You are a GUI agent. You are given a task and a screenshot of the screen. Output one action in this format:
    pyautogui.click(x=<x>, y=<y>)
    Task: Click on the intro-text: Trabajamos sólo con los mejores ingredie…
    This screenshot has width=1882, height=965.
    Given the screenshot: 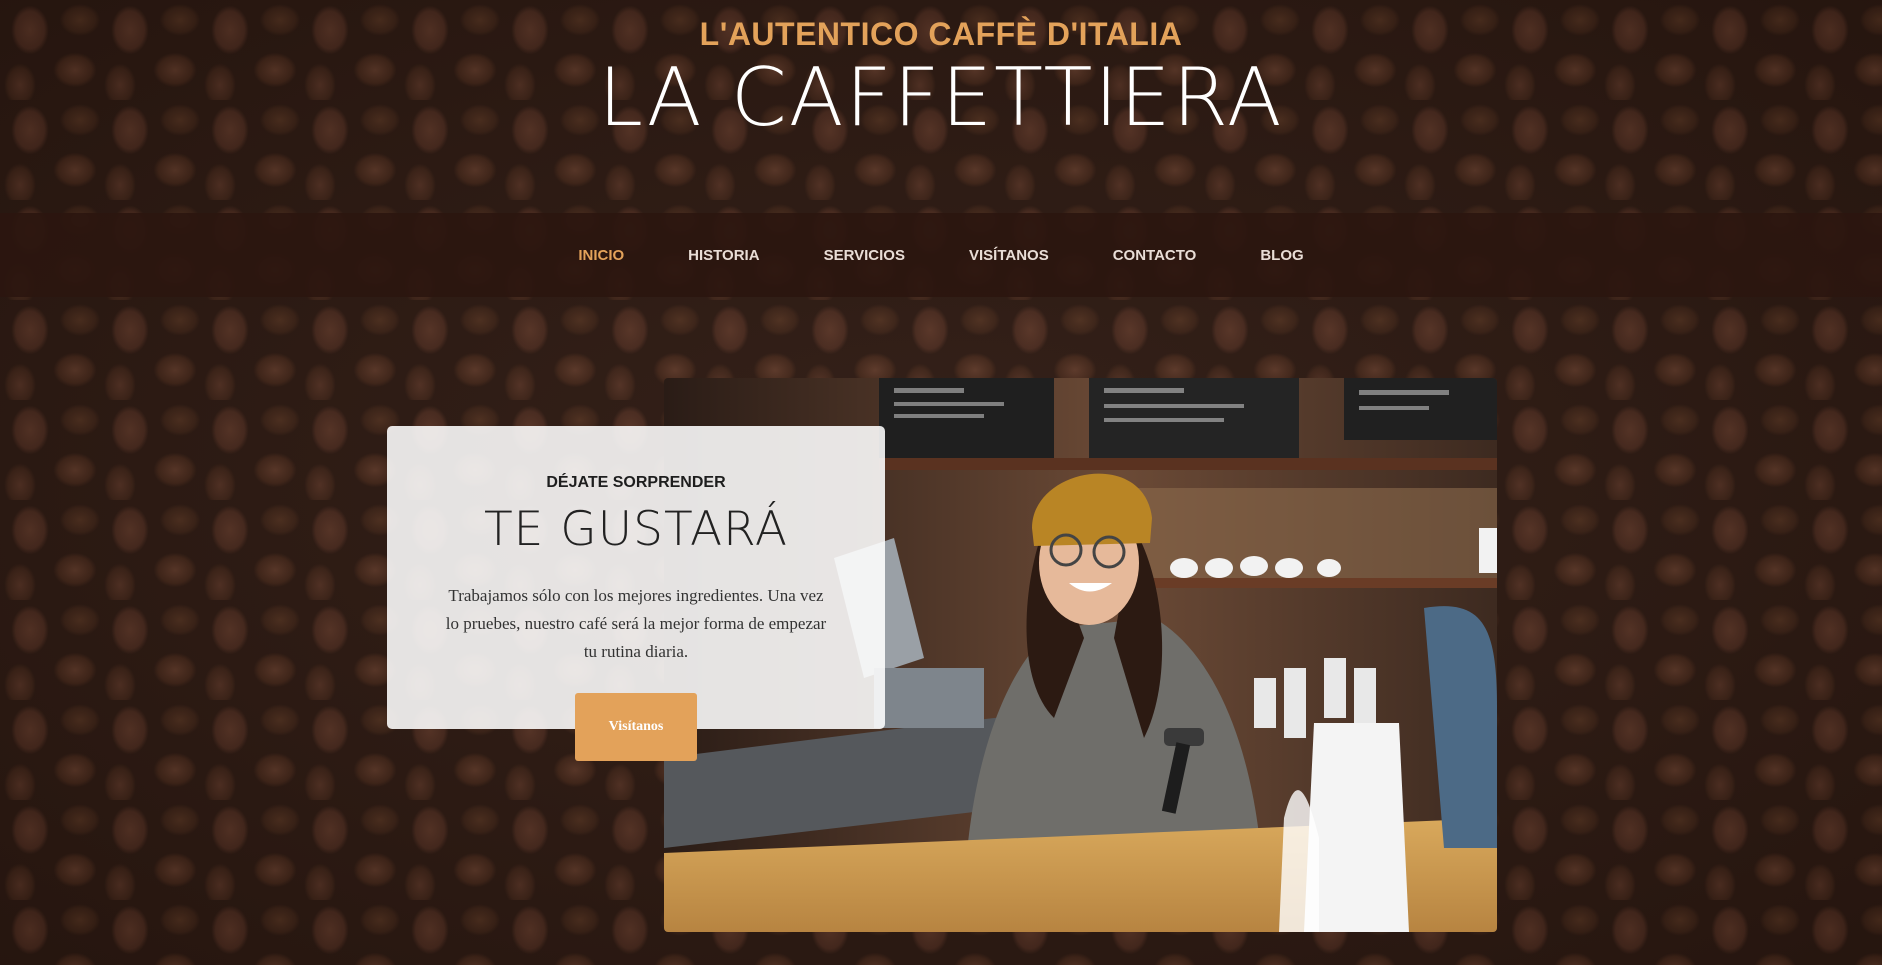 What is the action you would take?
    pyautogui.click(x=636, y=623)
    